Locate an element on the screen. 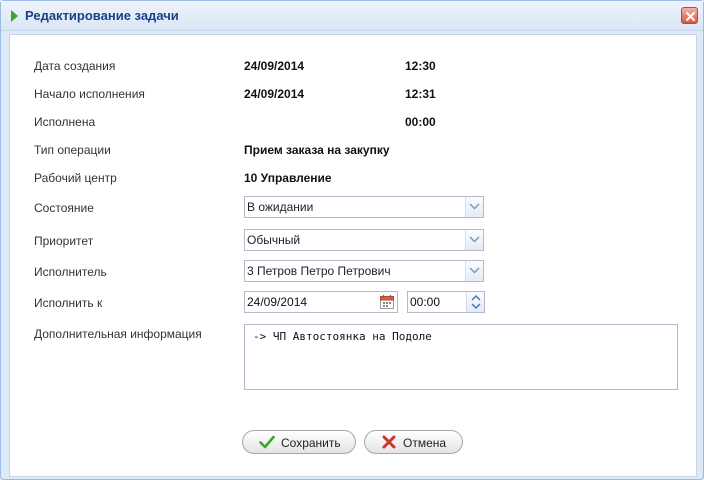 Image resolution: width=704 pixels, height=480 pixels. due-time-field is located at coordinates (446, 302).